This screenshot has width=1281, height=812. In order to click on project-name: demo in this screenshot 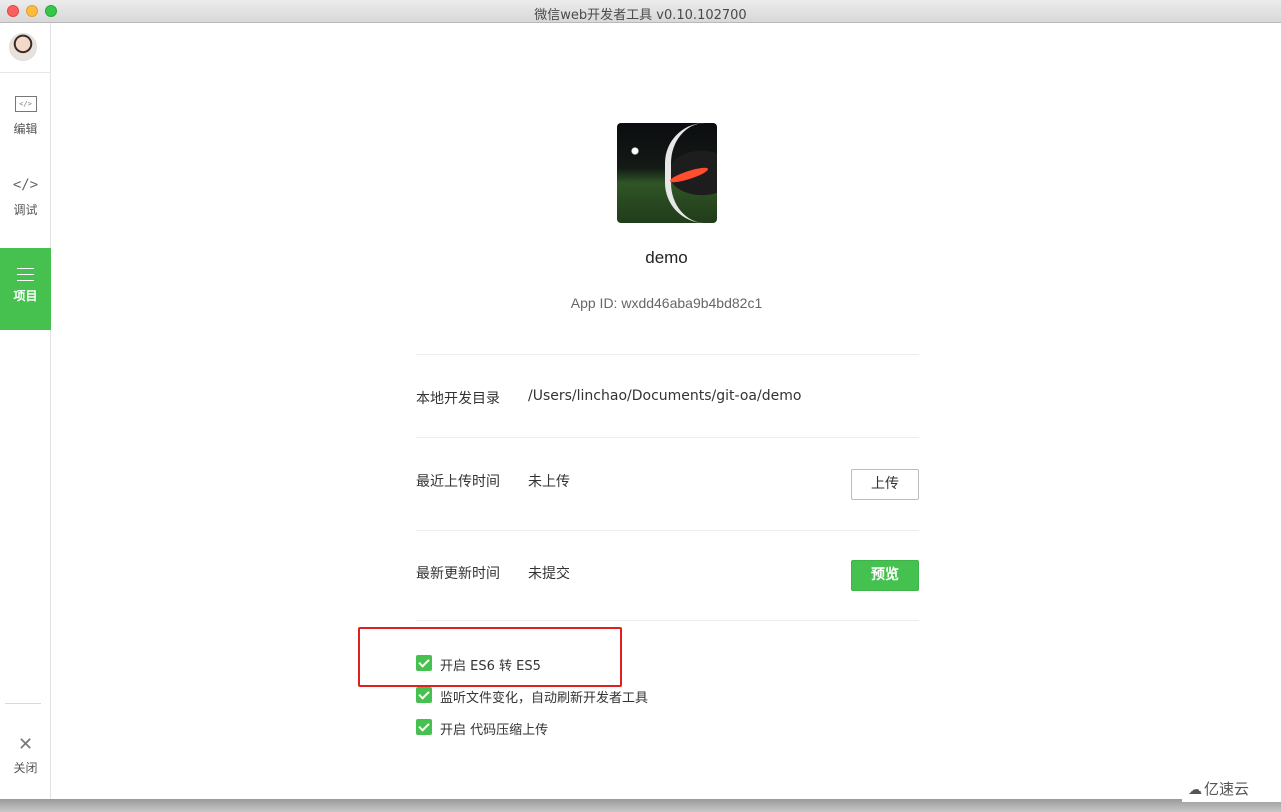, I will do `click(666, 257)`.